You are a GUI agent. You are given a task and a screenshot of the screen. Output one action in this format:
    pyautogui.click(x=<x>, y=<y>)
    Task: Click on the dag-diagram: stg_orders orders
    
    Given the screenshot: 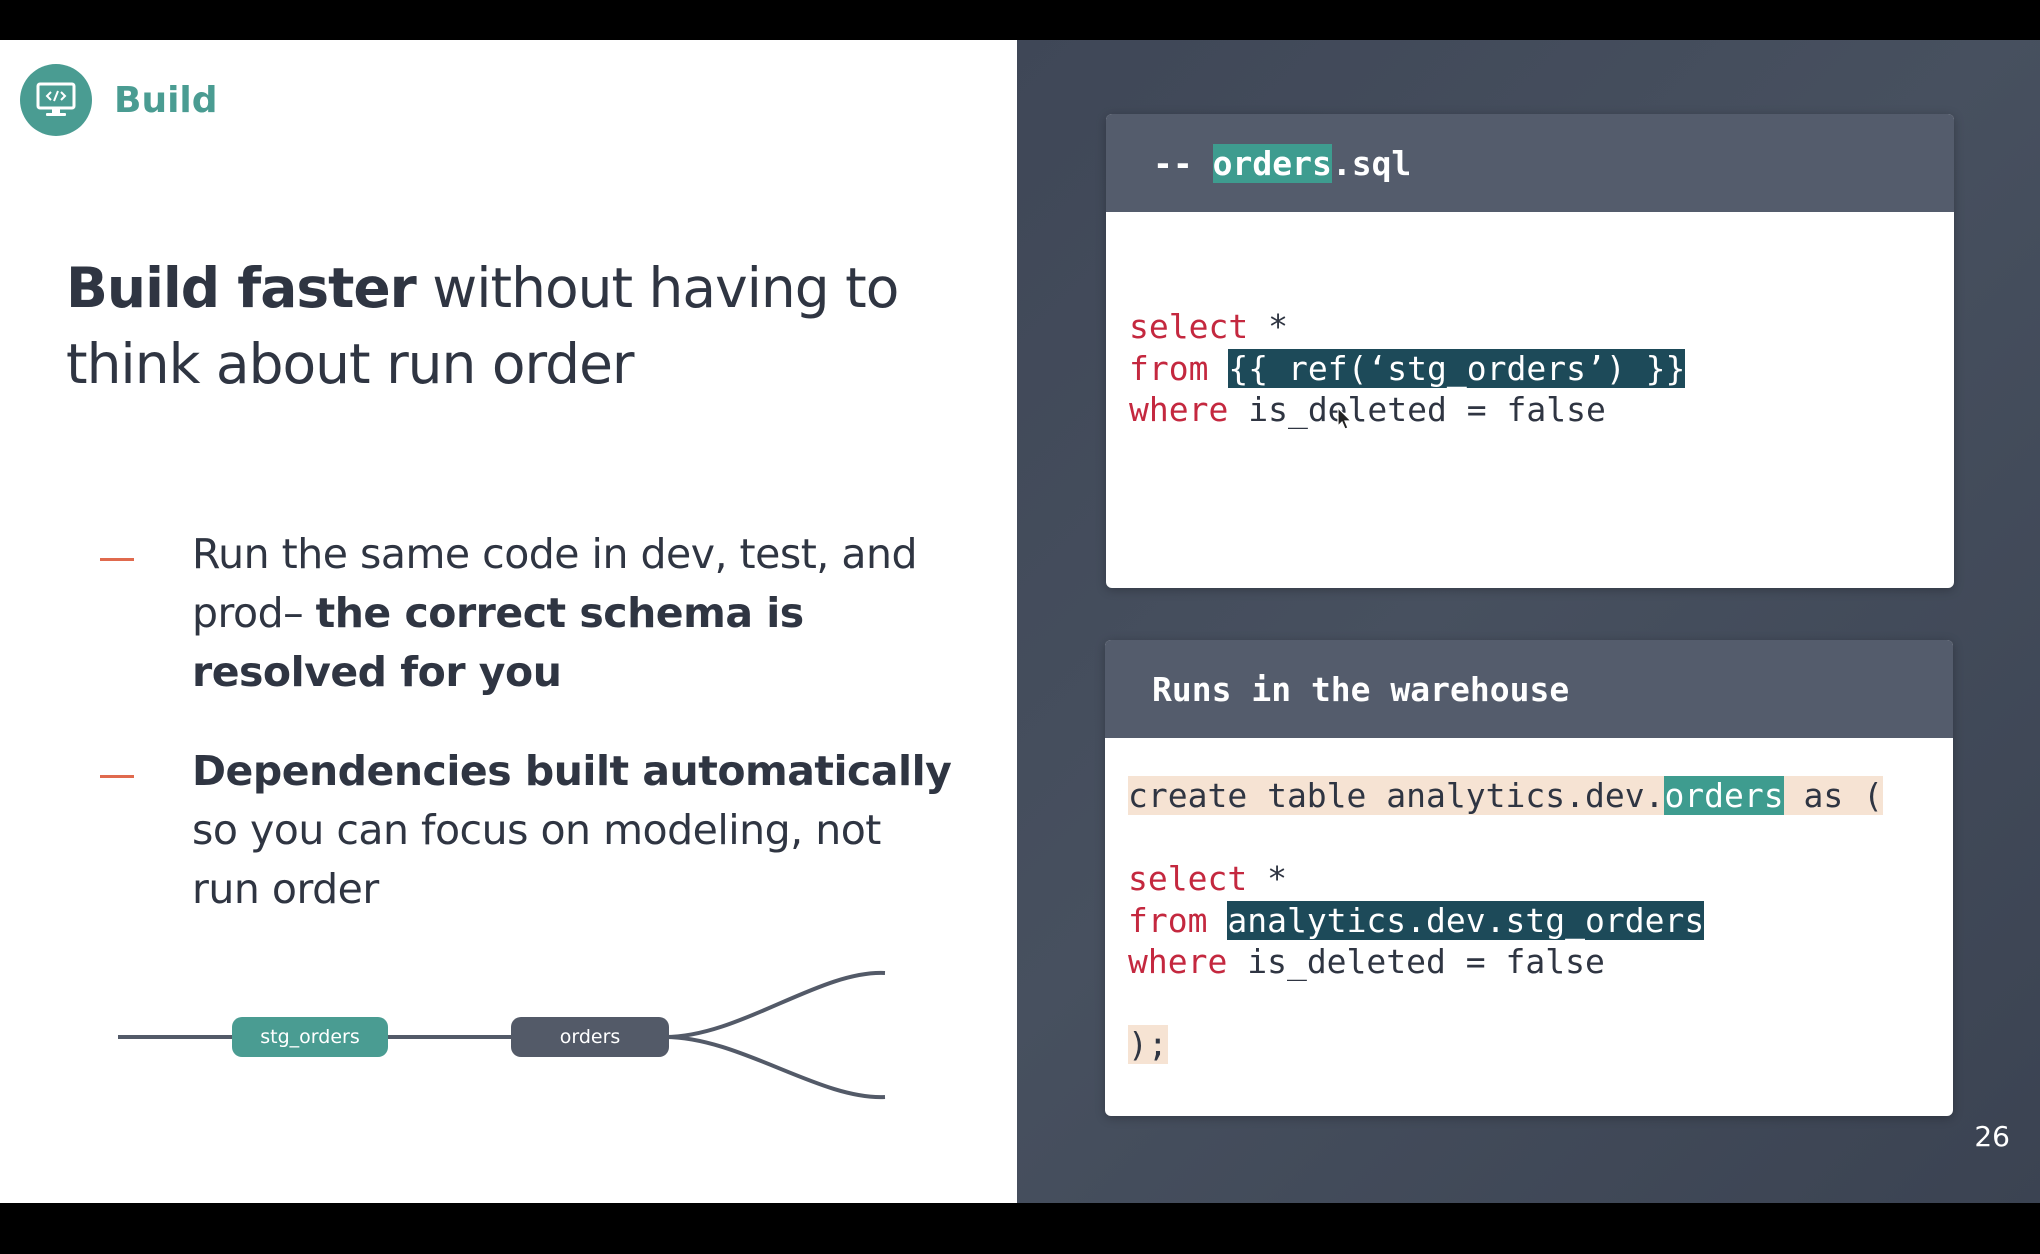 What is the action you would take?
    pyautogui.click(x=500, y=1035)
    